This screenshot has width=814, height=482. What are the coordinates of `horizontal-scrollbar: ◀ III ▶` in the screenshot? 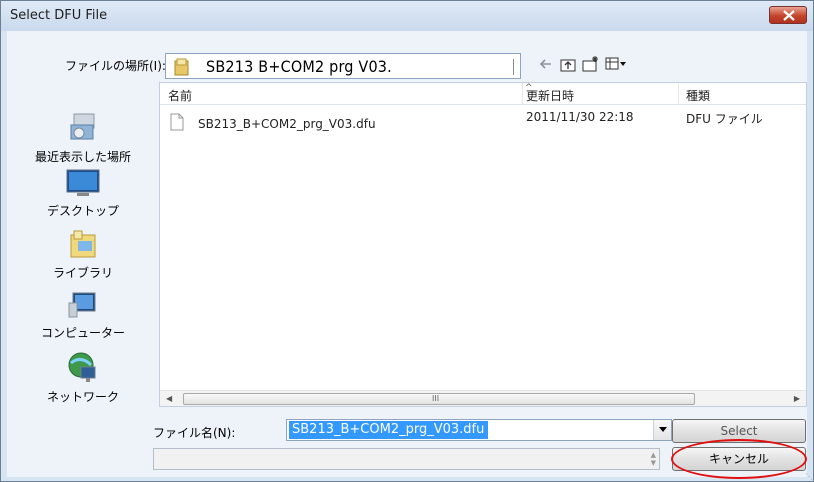 It's located at (483, 398).